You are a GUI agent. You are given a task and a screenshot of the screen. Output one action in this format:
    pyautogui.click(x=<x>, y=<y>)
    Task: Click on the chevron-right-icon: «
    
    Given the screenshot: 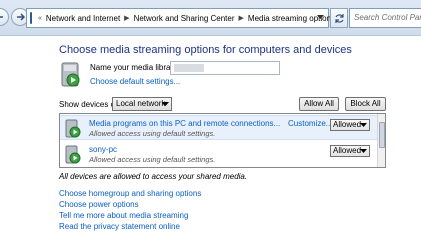 What is the action you would take?
    pyautogui.click(x=40, y=18)
    